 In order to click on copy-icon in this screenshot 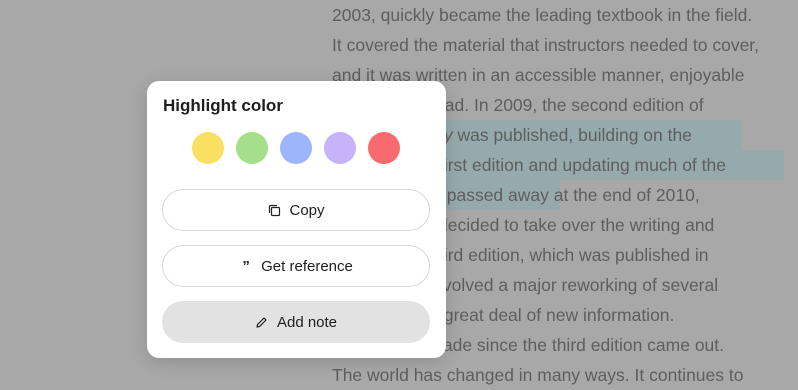, I will do `click(274, 210)`.